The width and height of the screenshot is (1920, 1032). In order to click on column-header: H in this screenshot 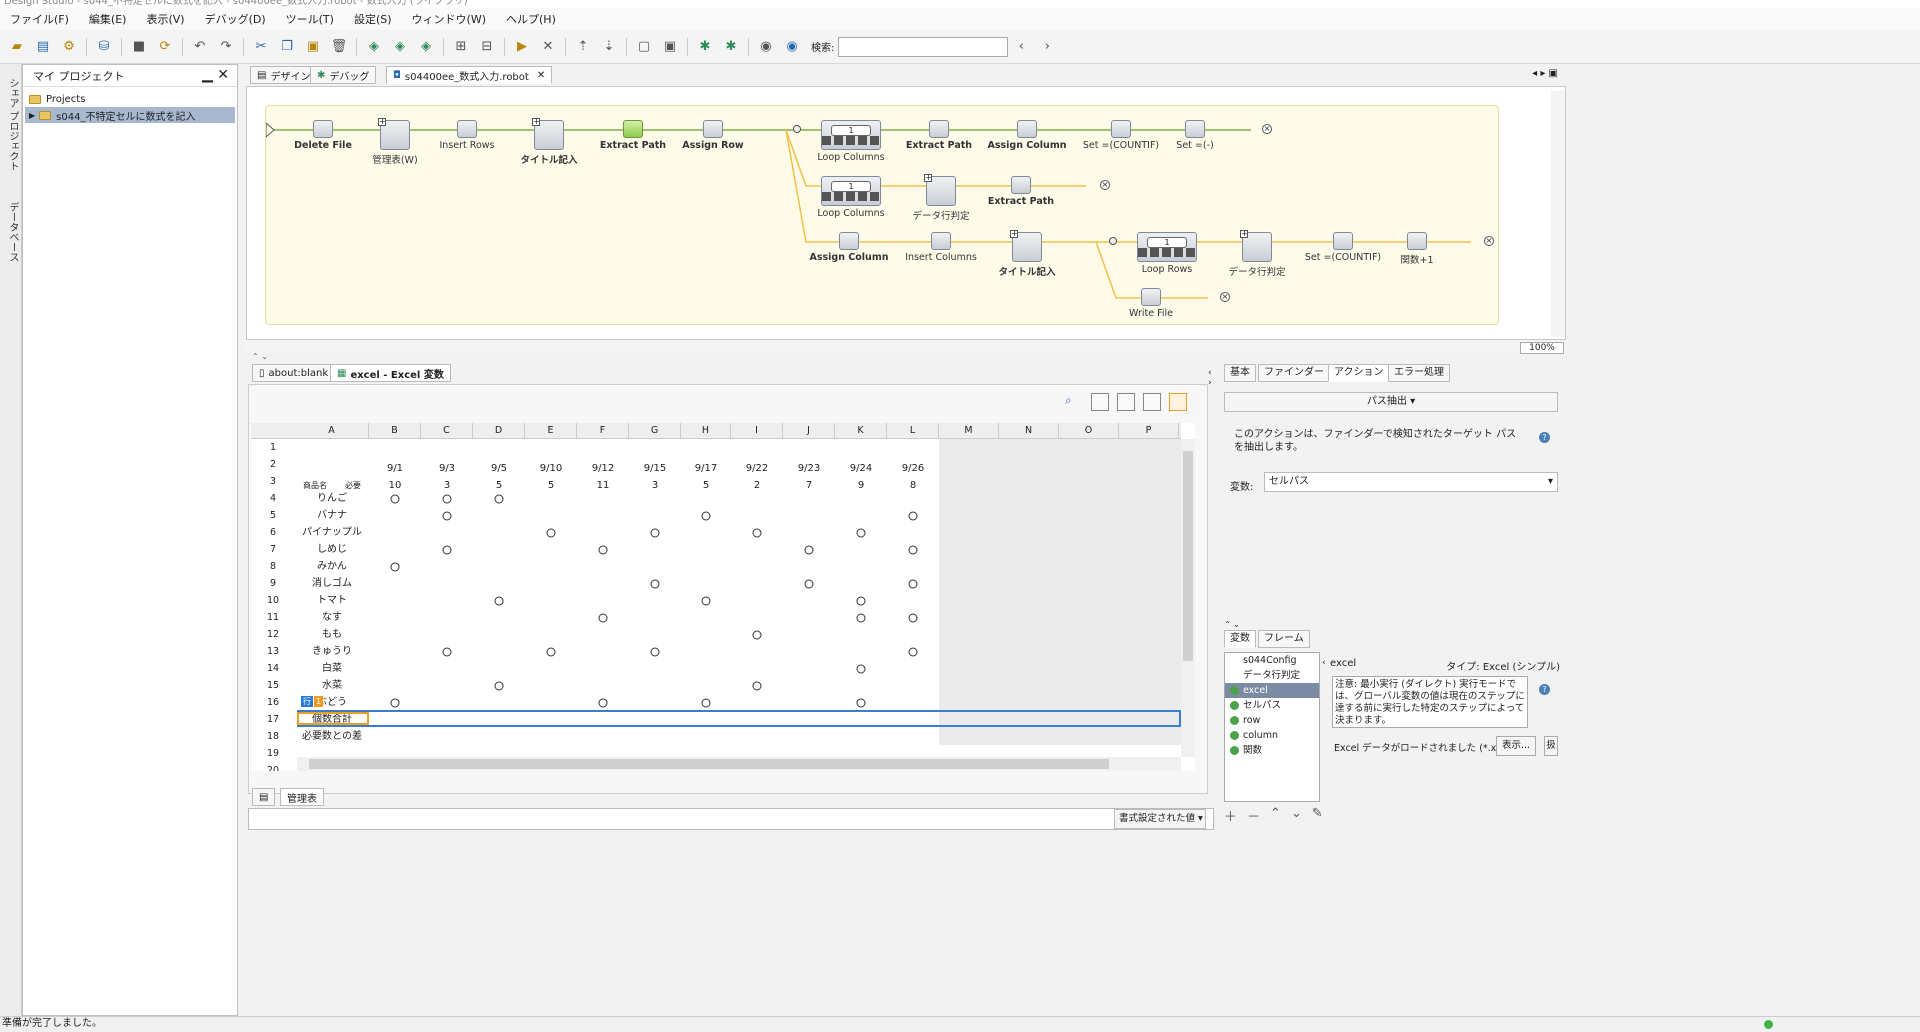, I will do `click(706, 431)`.